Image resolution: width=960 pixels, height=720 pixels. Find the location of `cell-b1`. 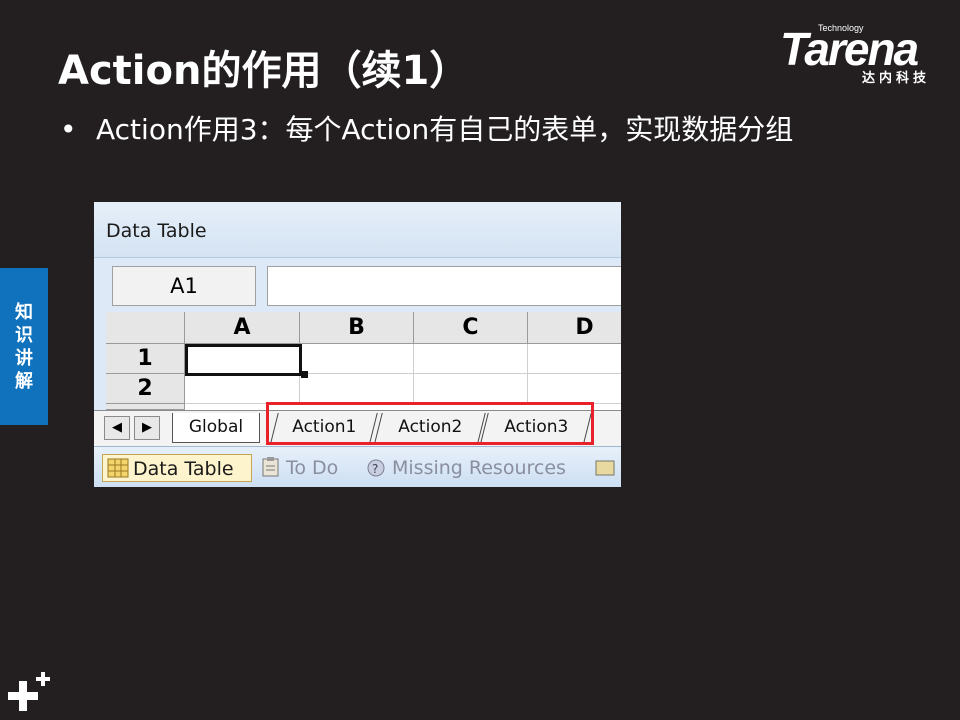

cell-b1 is located at coordinates (357, 359).